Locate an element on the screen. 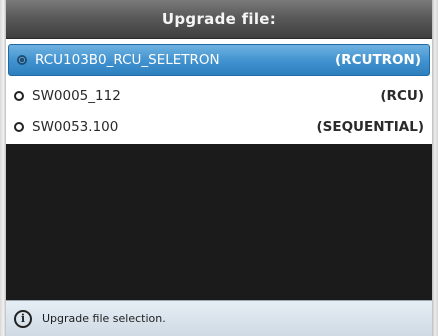  file-name: SW0005_112 is located at coordinates (76, 96).